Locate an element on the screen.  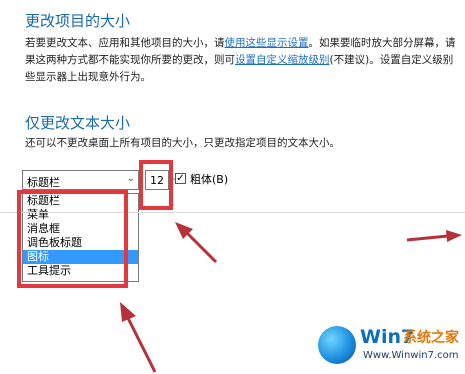
arrow-to-dropdown is located at coordinates (138, 337).